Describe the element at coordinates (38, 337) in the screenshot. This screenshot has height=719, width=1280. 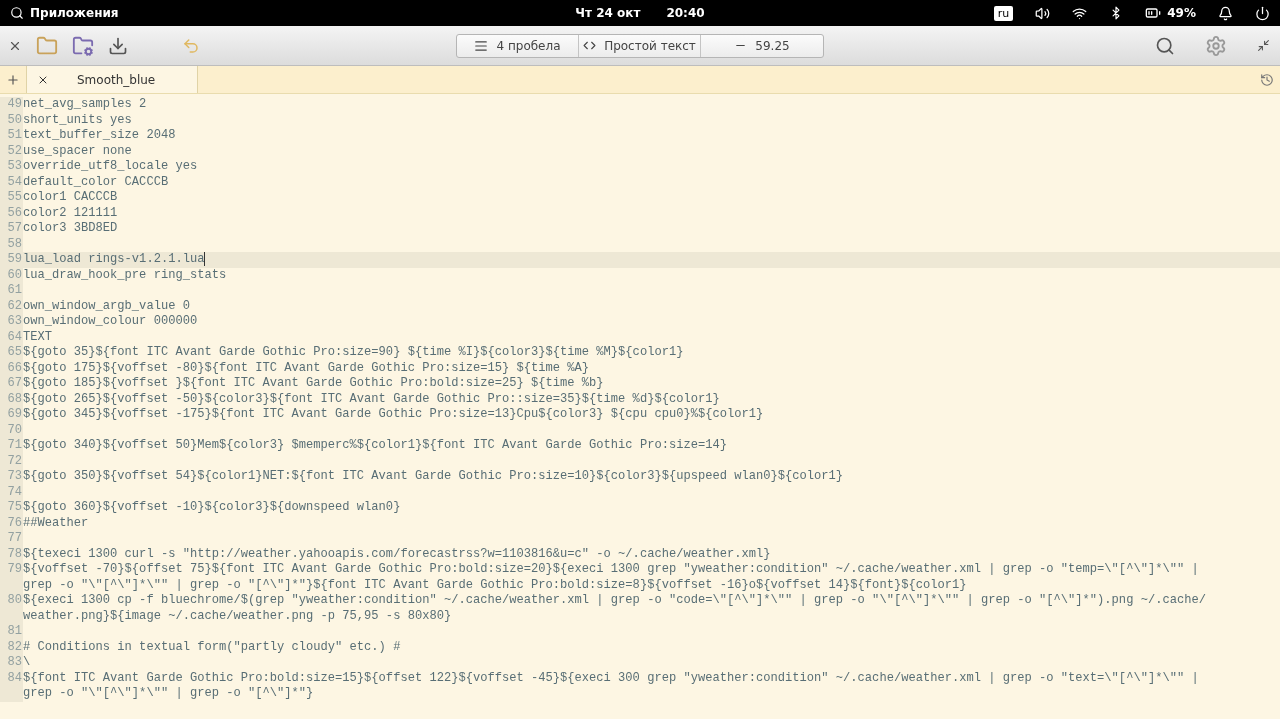
I see `code-line: TEXT` at that location.